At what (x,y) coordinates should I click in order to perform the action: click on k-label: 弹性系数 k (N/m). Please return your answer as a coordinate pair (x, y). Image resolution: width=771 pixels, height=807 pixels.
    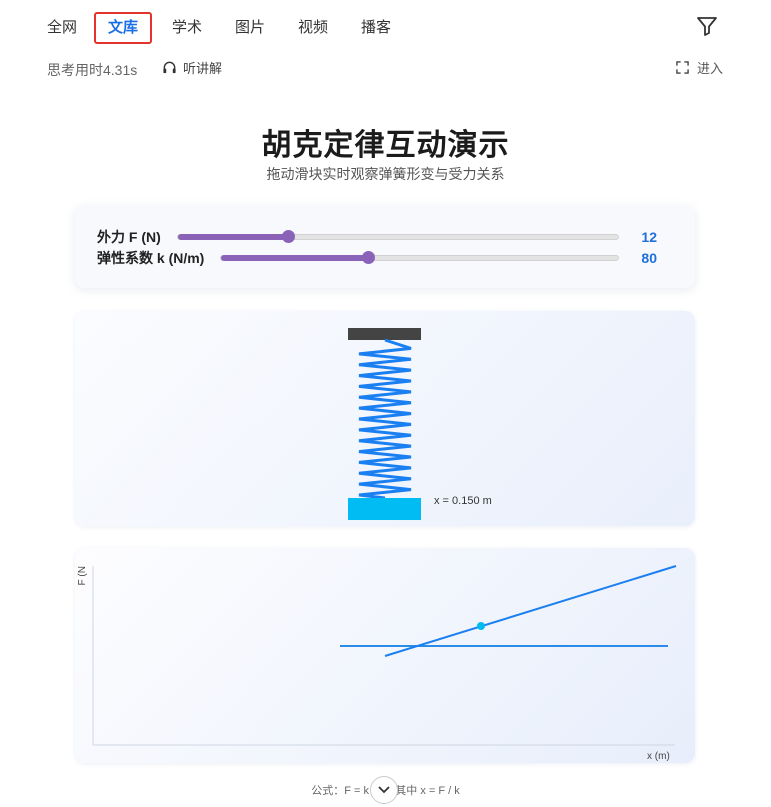
    Looking at the image, I should click on (151, 258).